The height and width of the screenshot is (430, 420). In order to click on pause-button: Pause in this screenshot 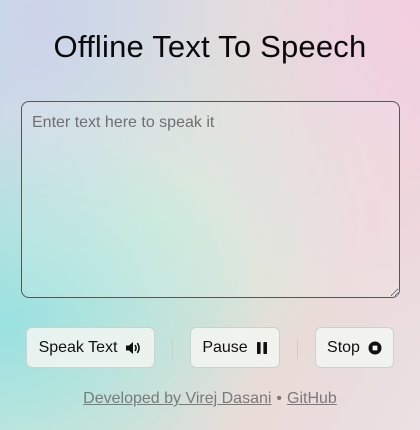, I will do `click(235, 347)`.